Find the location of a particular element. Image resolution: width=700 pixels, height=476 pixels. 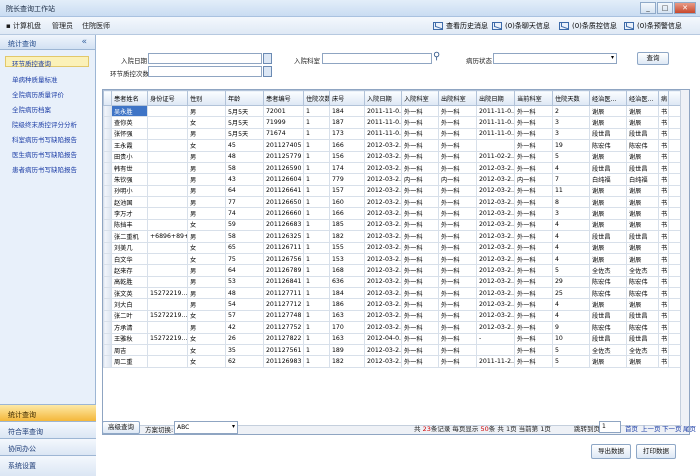

column-header: 身份证号 is located at coordinates (167, 98).